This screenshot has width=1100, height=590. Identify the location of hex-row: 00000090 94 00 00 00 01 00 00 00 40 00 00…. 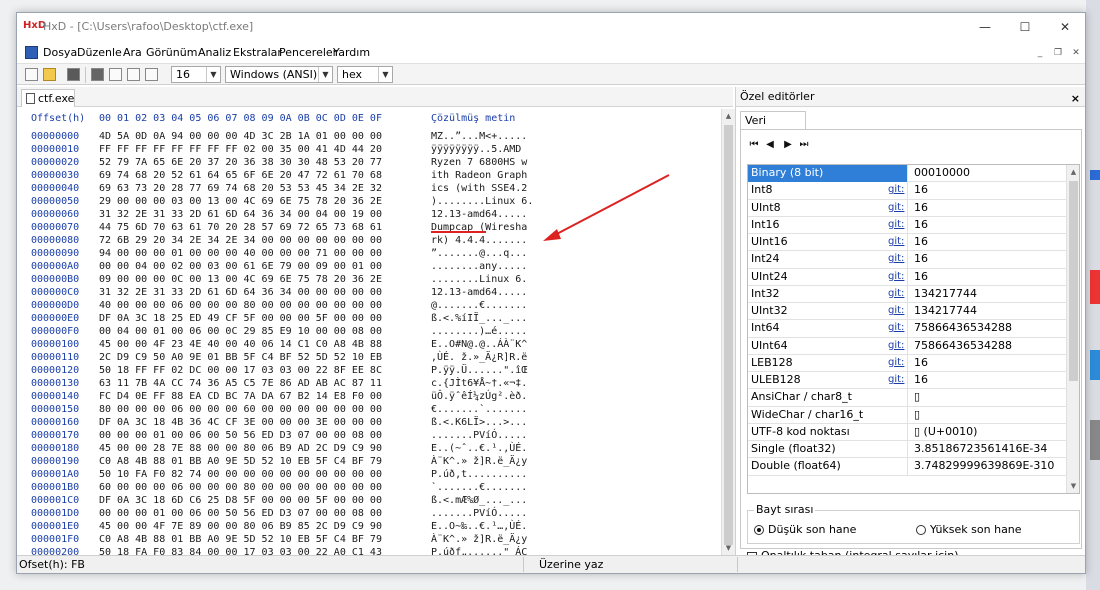
(369, 254).